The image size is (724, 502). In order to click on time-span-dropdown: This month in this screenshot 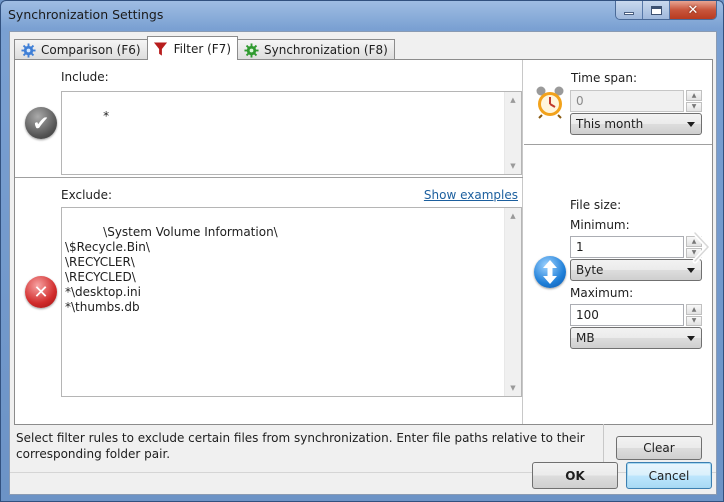, I will do `click(636, 124)`.